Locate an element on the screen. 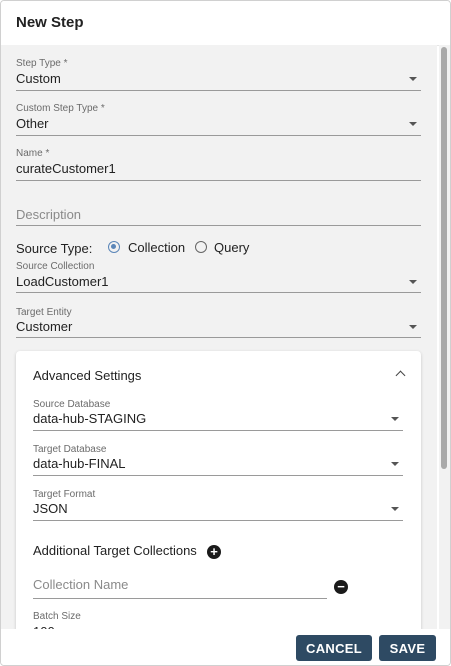 This screenshot has height=666, width=451. target-format-value: JSON is located at coordinates (50, 508).